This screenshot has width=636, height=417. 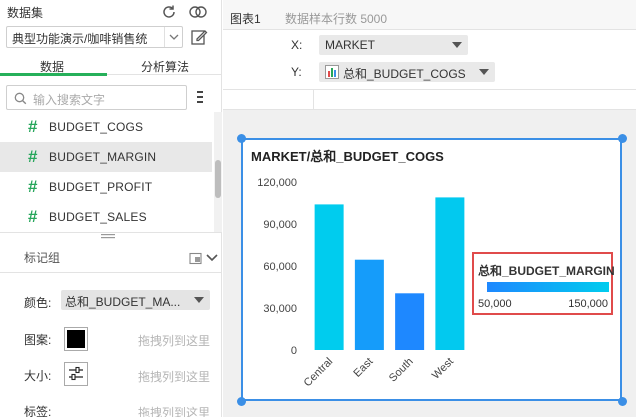 What do you see at coordinates (401, 370) in the screenshot?
I see `x-tick-label: South` at bounding box center [401, 370].